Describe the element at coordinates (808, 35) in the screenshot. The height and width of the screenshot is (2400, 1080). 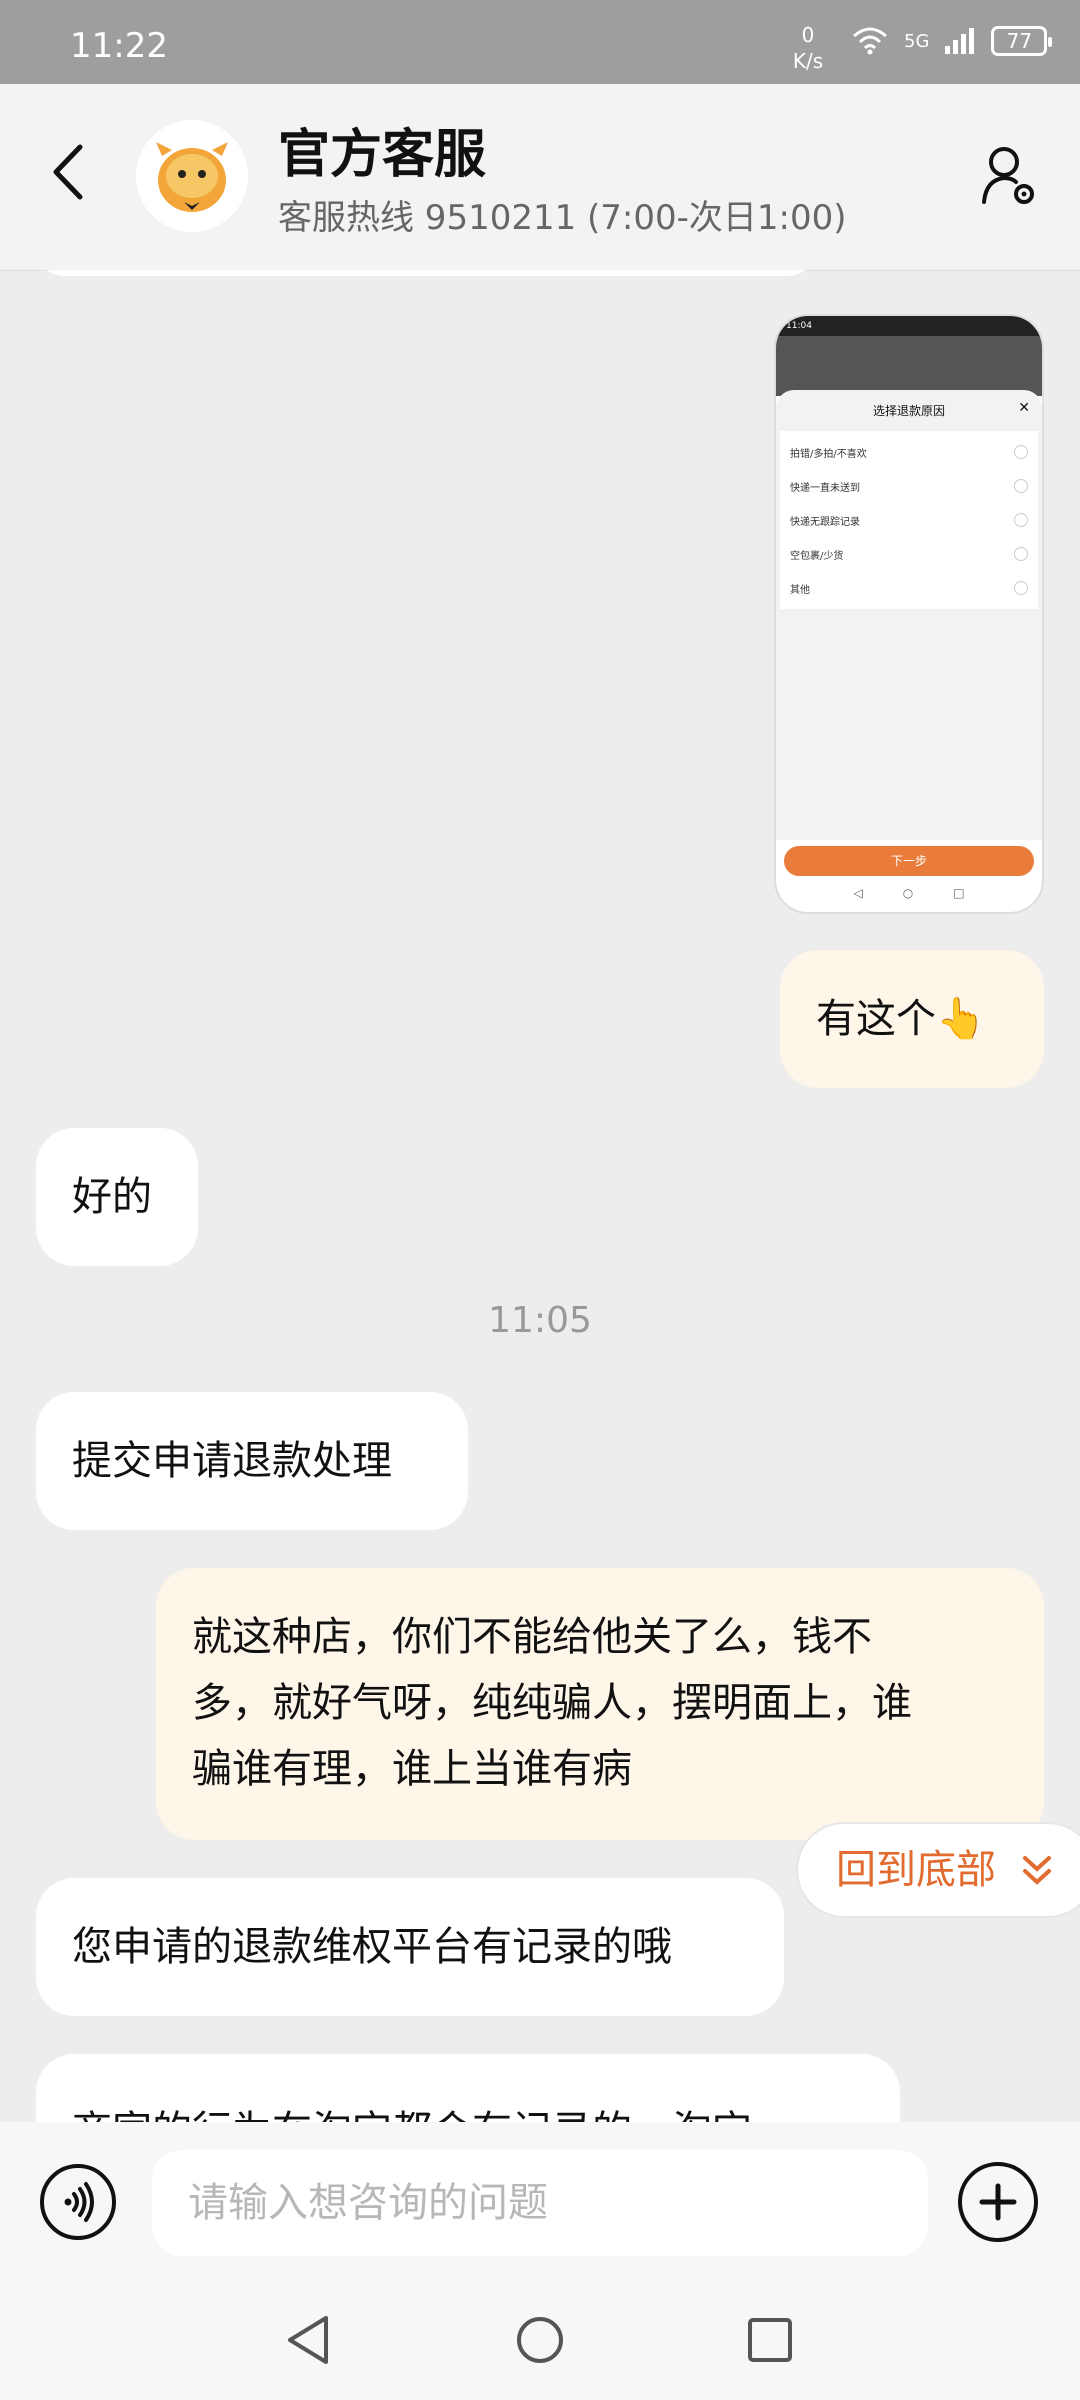
I see `network-speed-value: 0` at that location.